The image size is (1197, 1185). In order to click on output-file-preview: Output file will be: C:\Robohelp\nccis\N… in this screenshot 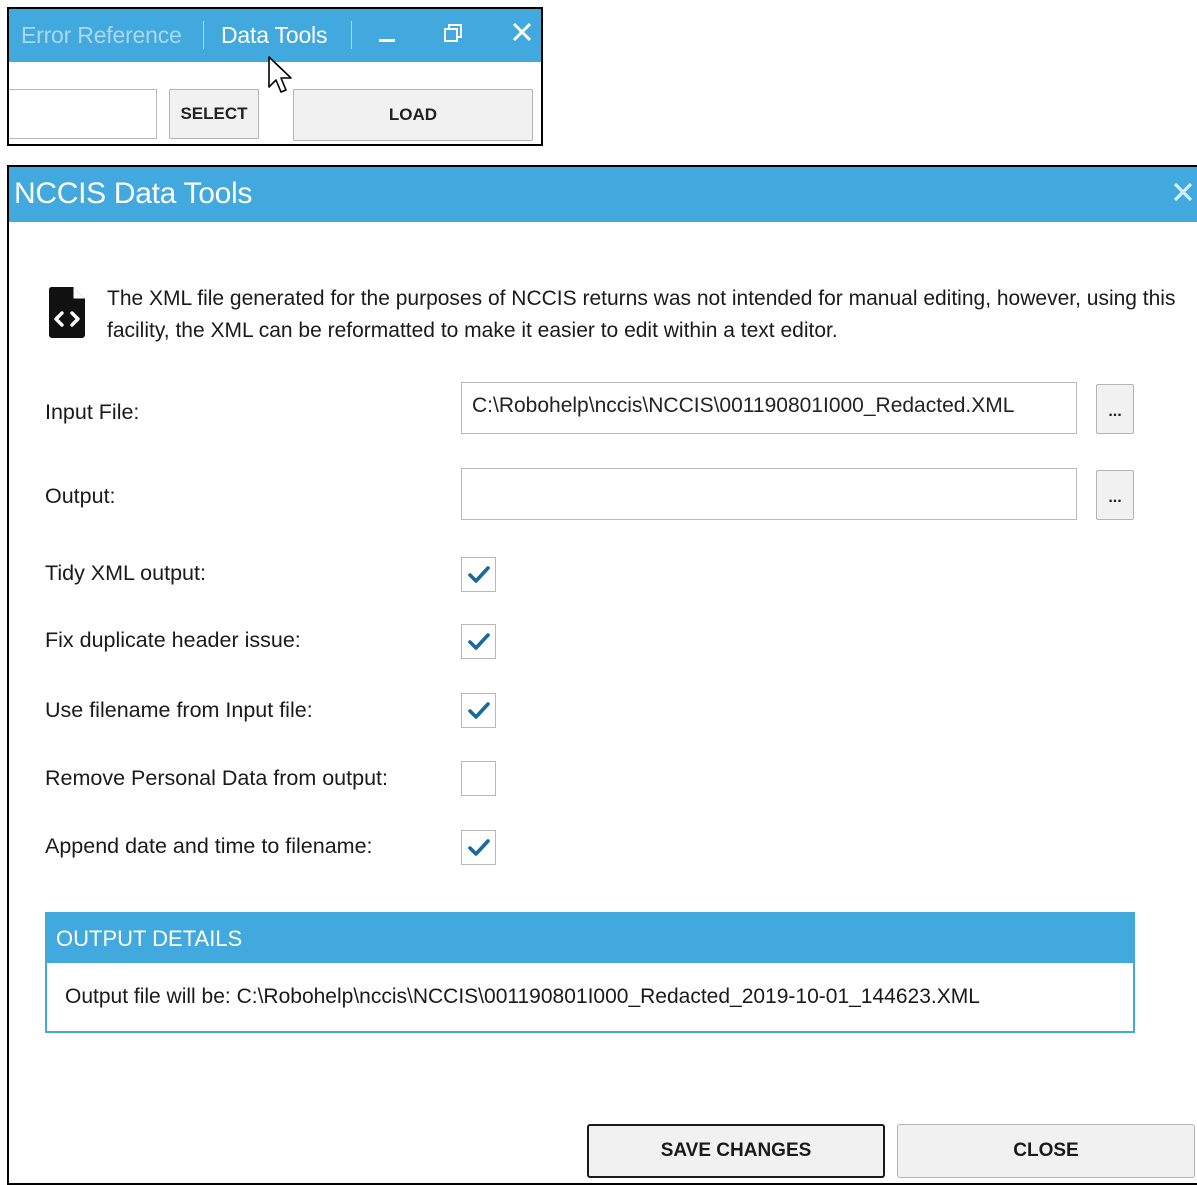, I will do `click(522, 997)`.